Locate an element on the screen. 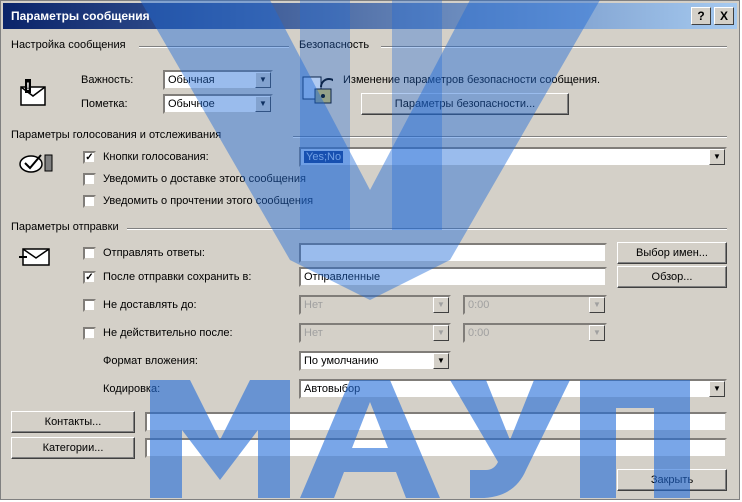 The height and width of the screenshot is (502, 742). deliver-after-time: 0:00 ▼ is located at coordinates (535, 305).